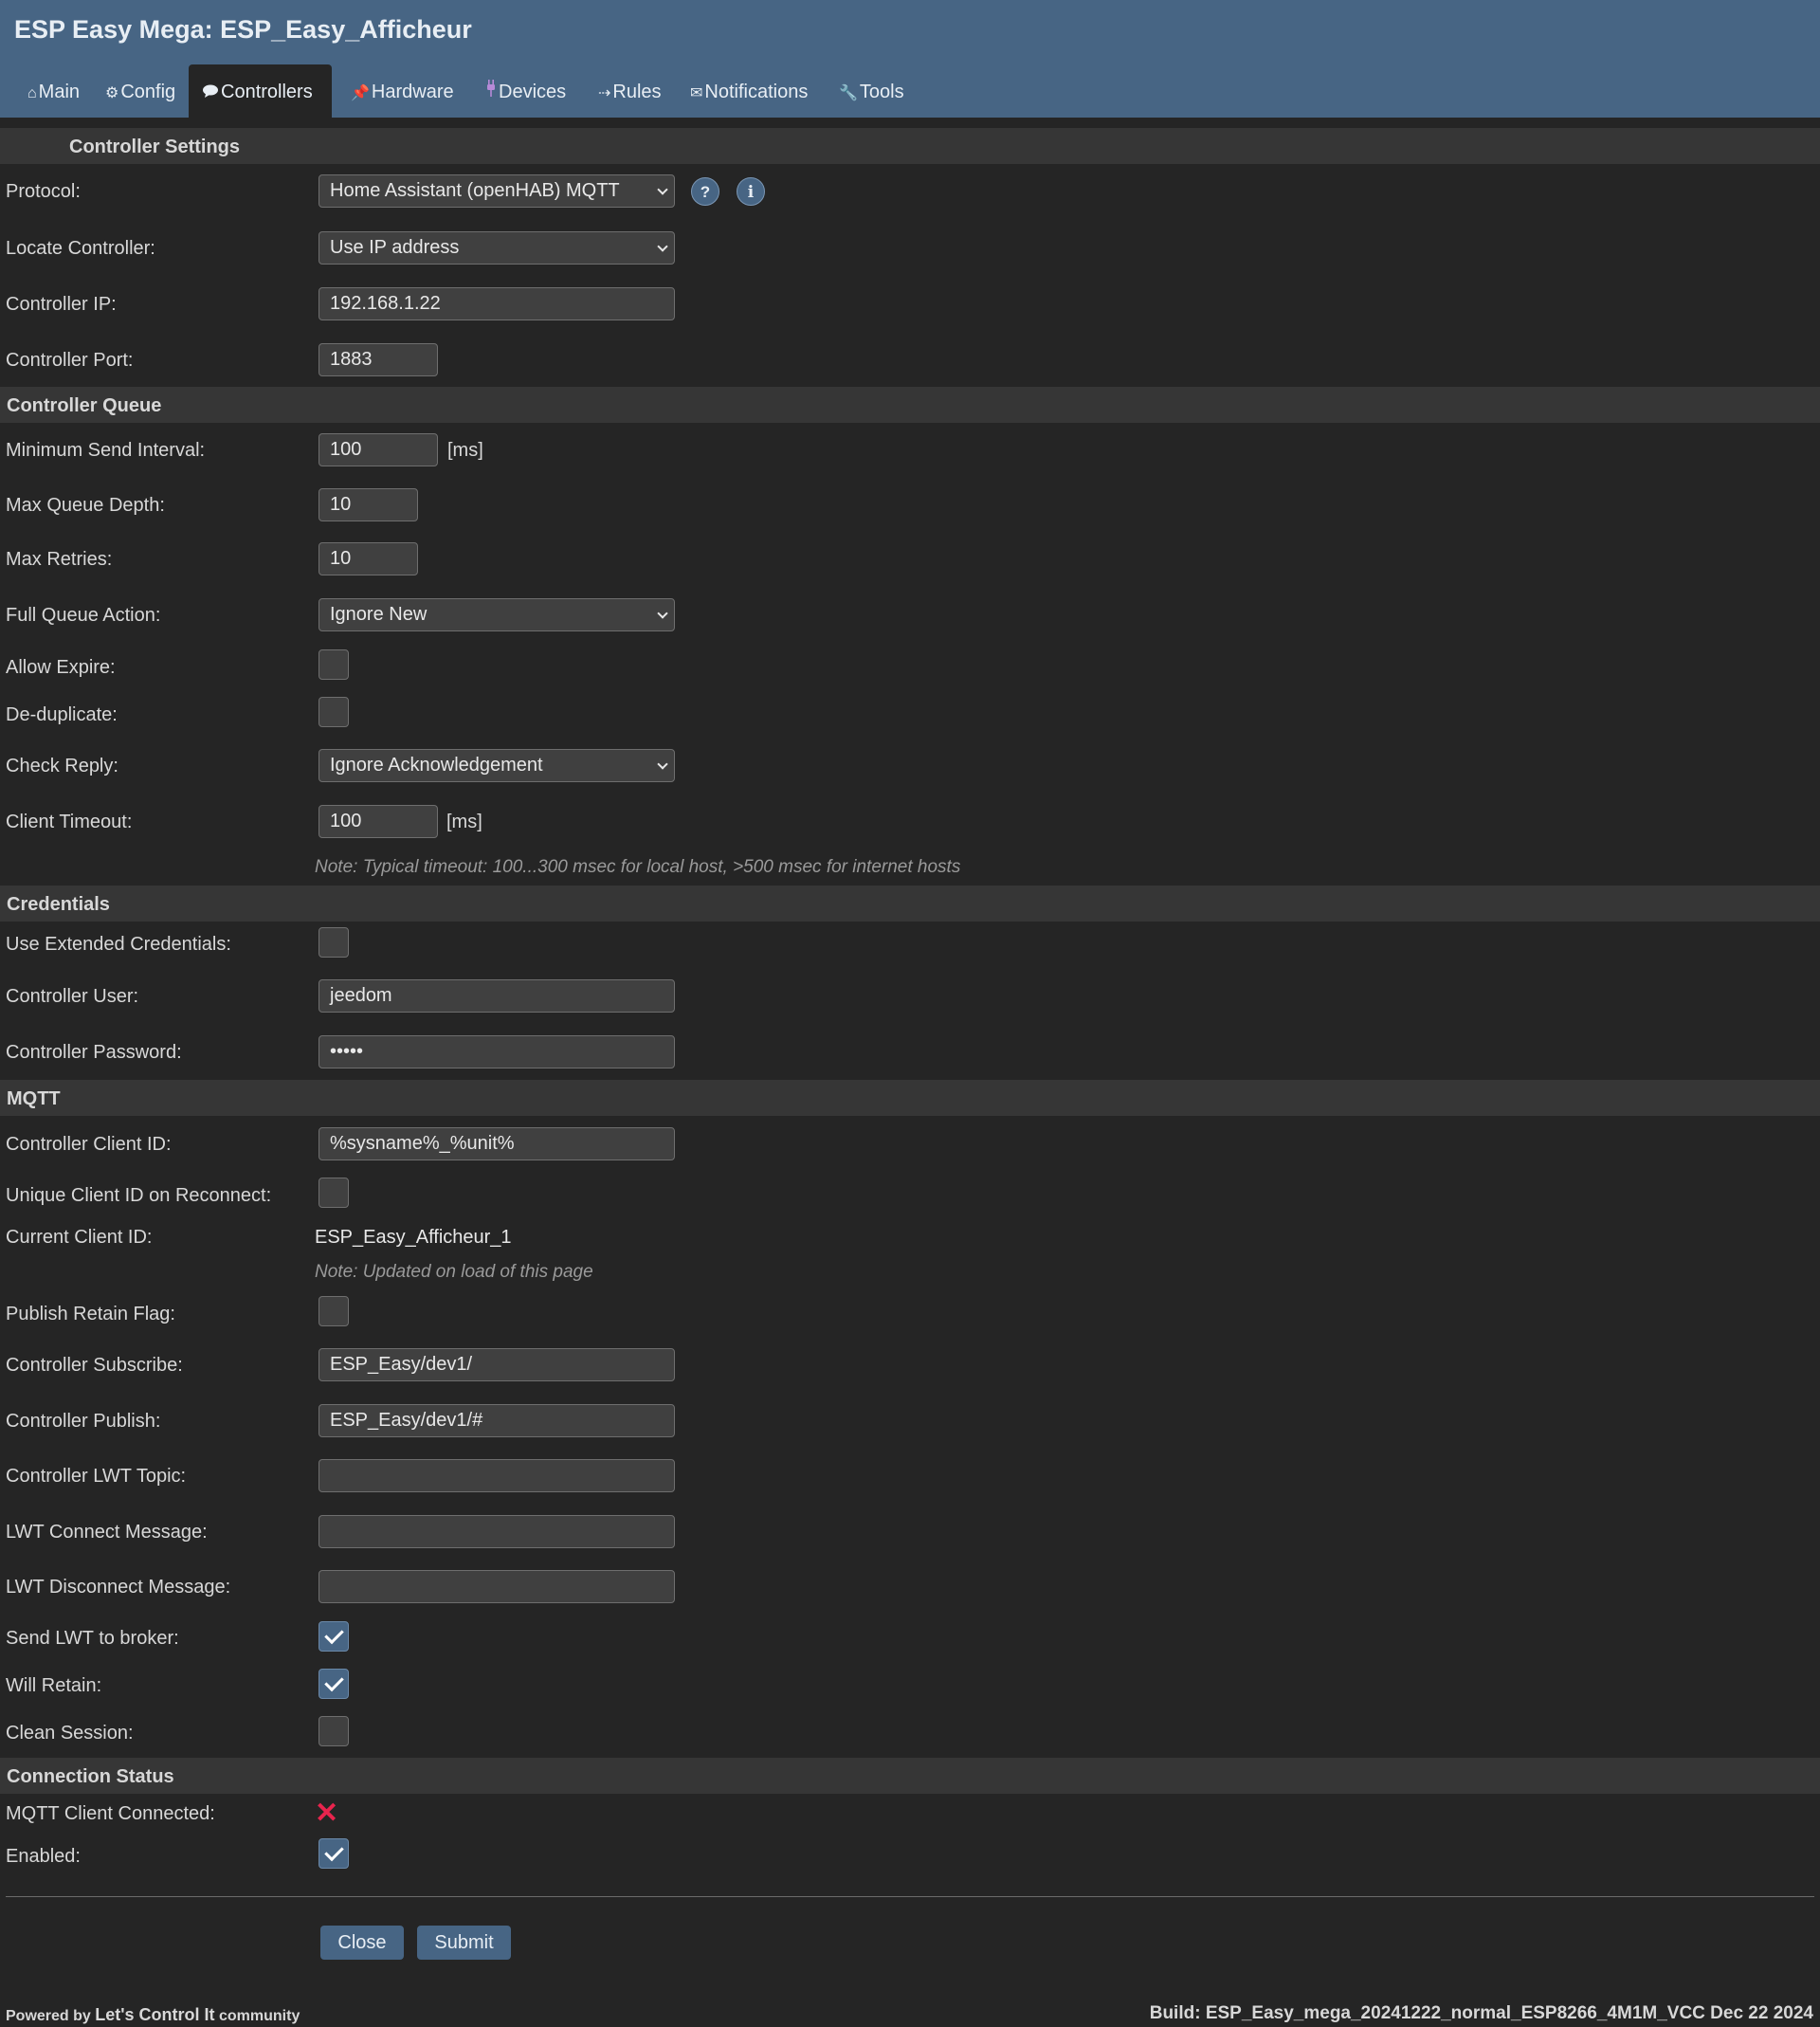 Image resolution: width=1820 pixels, height=2027 pixels. I want to click on section-heading: Controller Settings, so click(155, 147).